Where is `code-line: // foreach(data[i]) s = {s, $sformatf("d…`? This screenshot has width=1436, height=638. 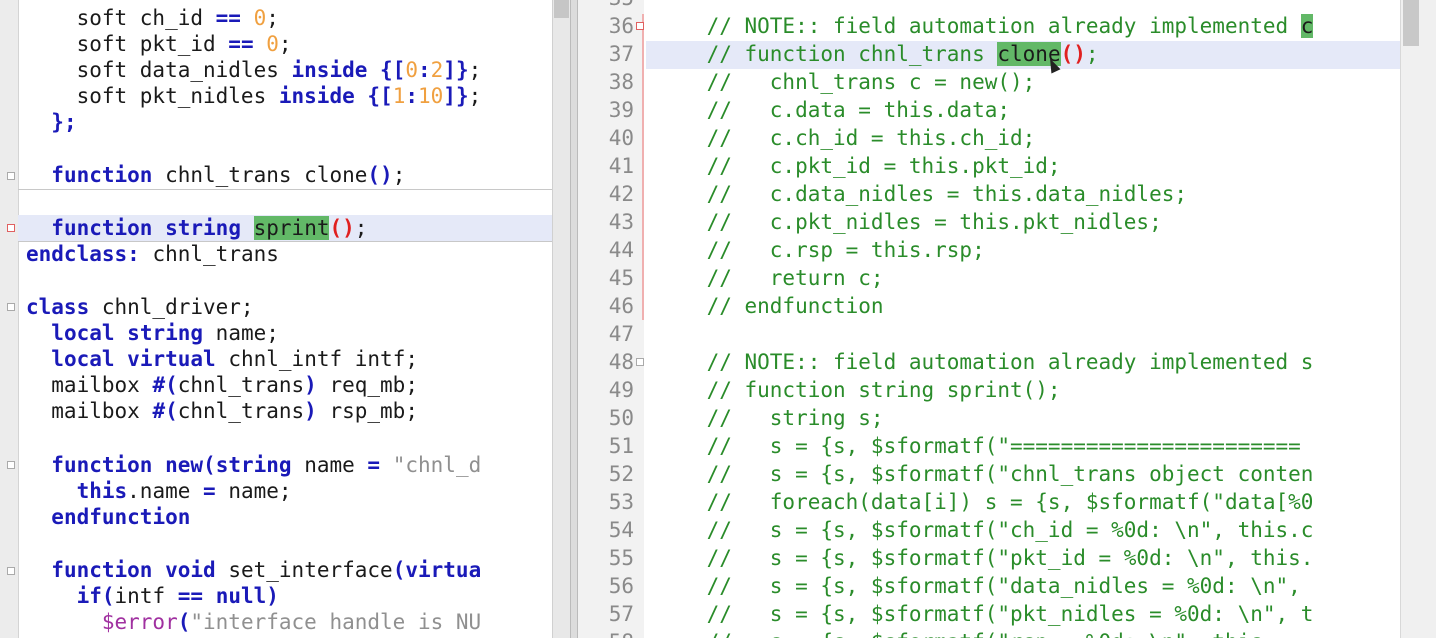
code-line: // foreach(data[i]) s = {s, $sformatf("d… is located at coordinates (985, 502).